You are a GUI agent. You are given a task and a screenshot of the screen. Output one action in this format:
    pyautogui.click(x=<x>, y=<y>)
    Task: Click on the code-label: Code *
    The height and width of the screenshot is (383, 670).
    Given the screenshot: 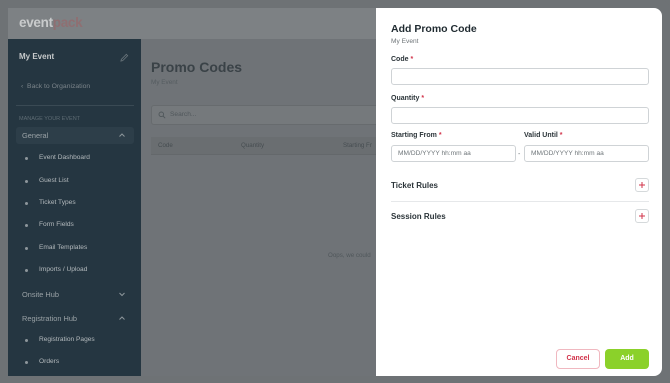 What is the action you would take?
    pyautogui.click(x=402, y=59)
    